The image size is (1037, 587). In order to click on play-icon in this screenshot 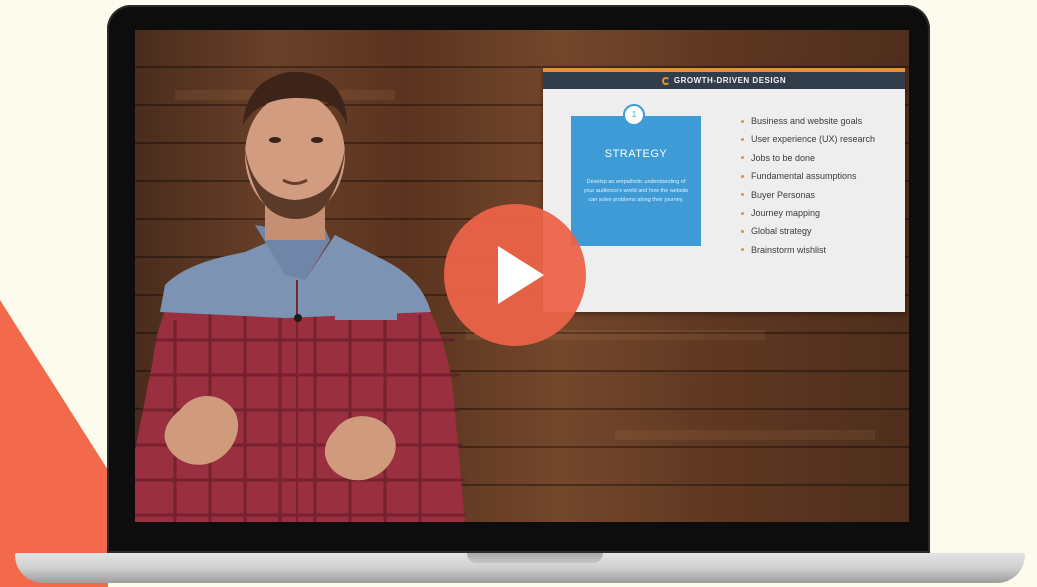, I will do `click(521, 275)`.